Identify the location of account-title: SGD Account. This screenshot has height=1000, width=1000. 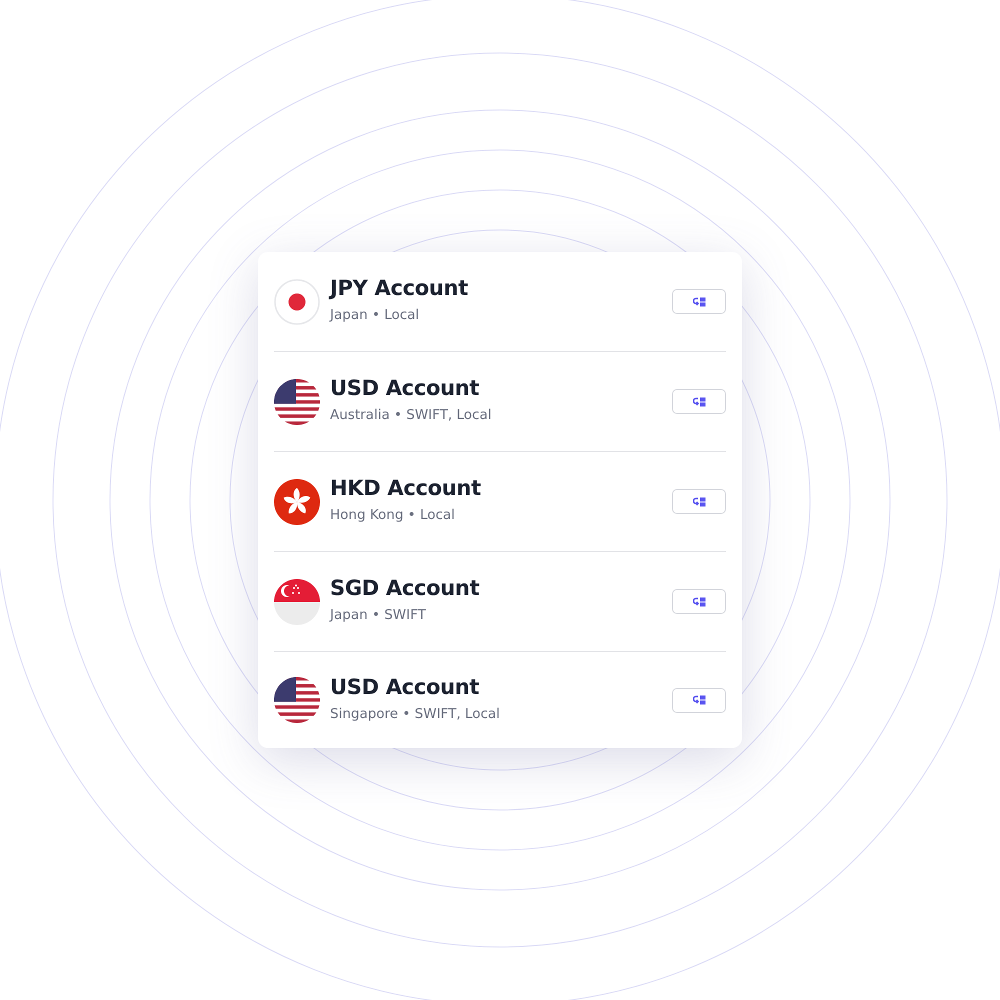
(405, 588).